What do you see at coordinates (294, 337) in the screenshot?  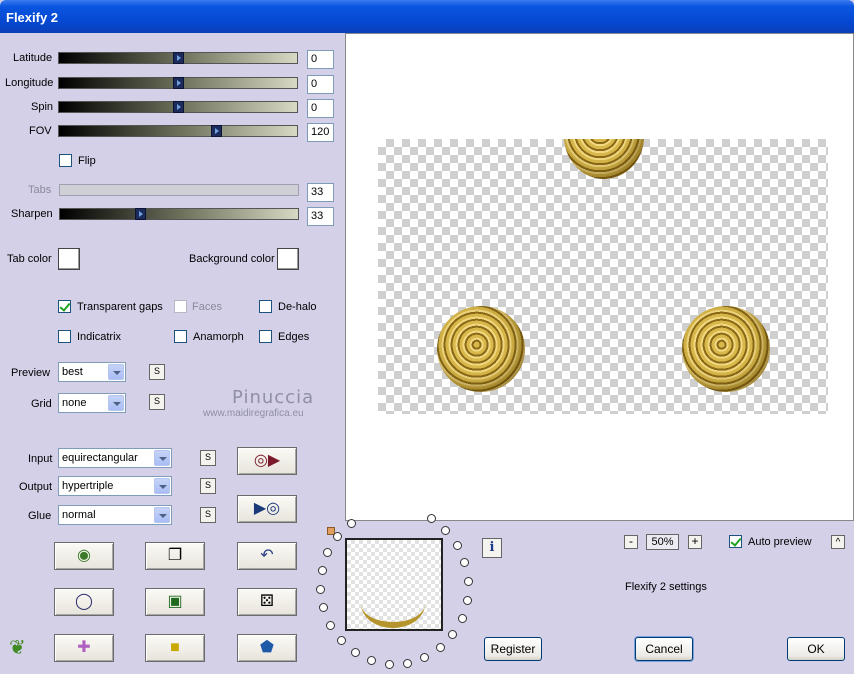 I see `edges-label: Edges` at bounding box center [294, 337].